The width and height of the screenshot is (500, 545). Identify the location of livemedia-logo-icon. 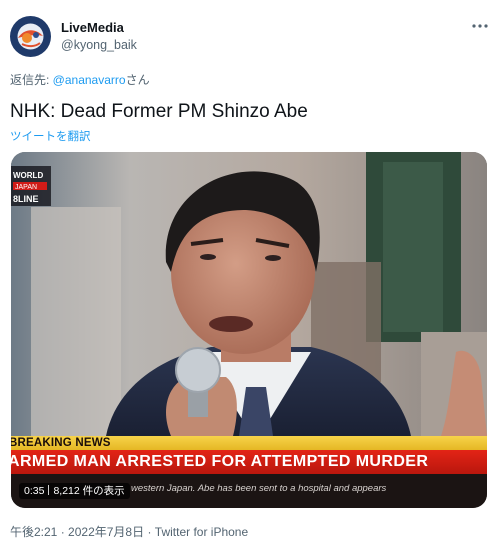
(30, 36).